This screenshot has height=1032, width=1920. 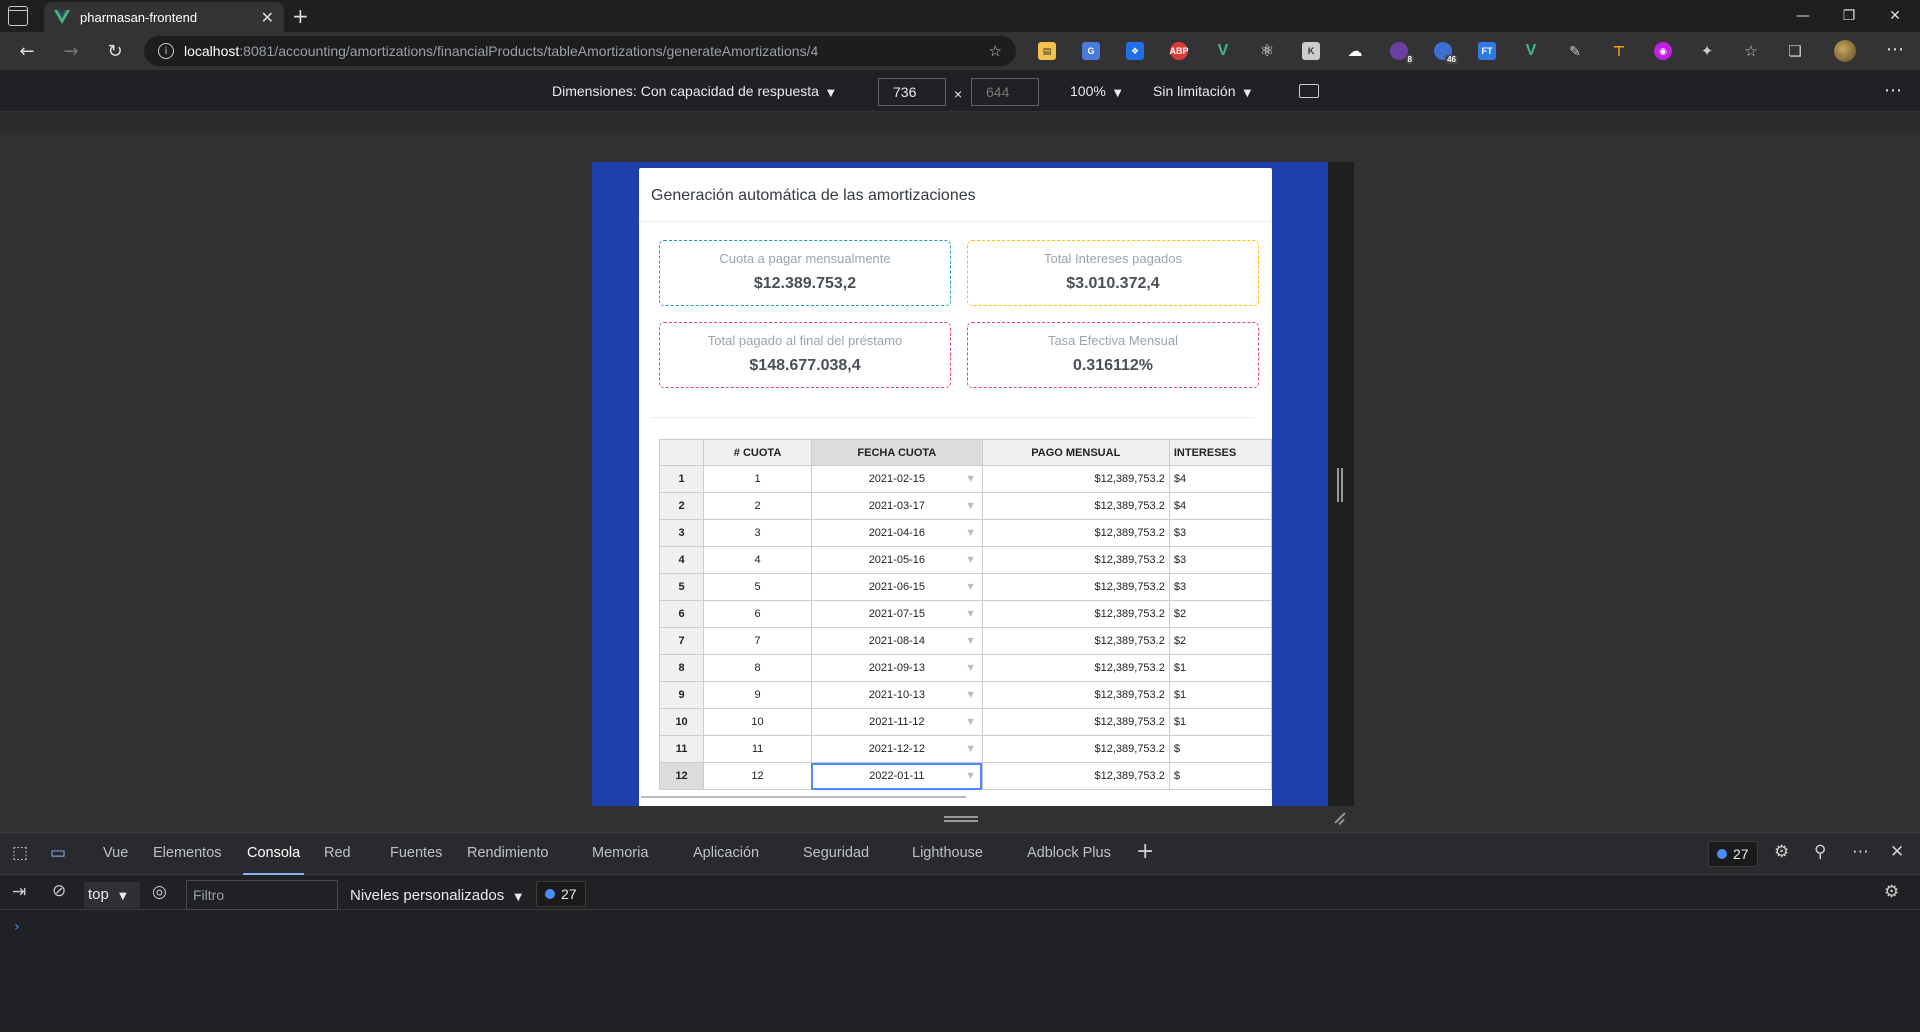 I want to click on profile-avatar, so click(x=1845, y=51).